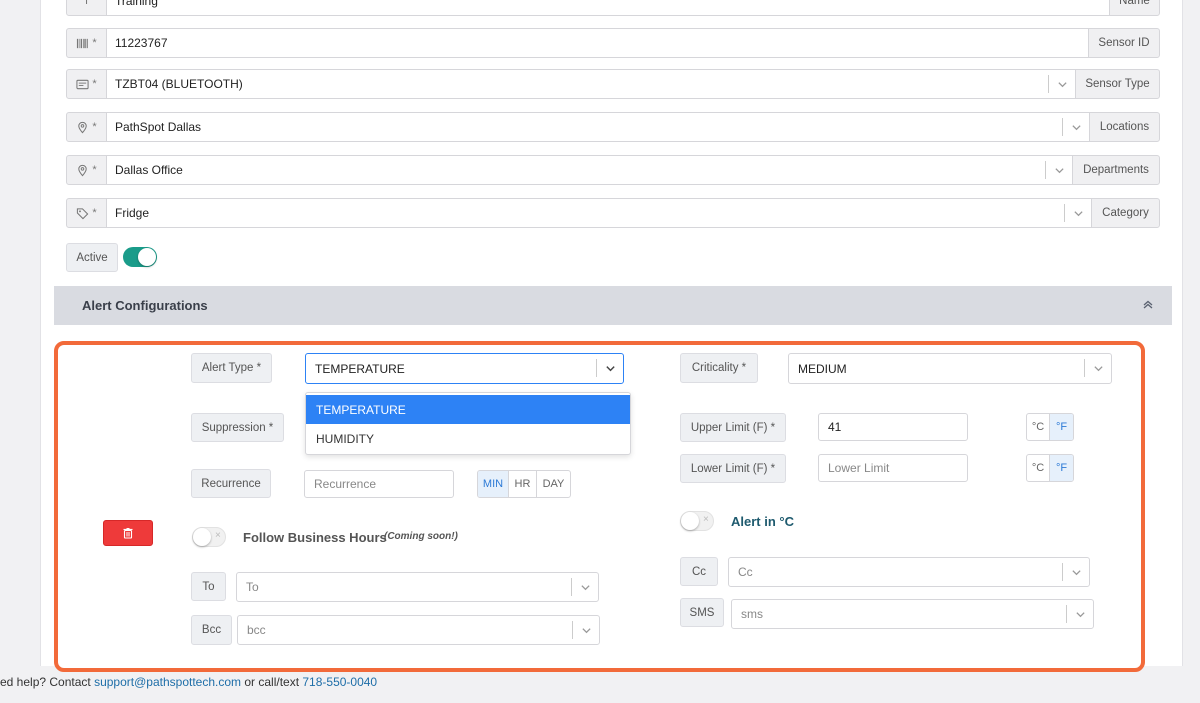 The width and height of the screenshot is (1200, 703). I want to click on sensor-id-row: * 11223767 Sensor ID, so click(613, 43).